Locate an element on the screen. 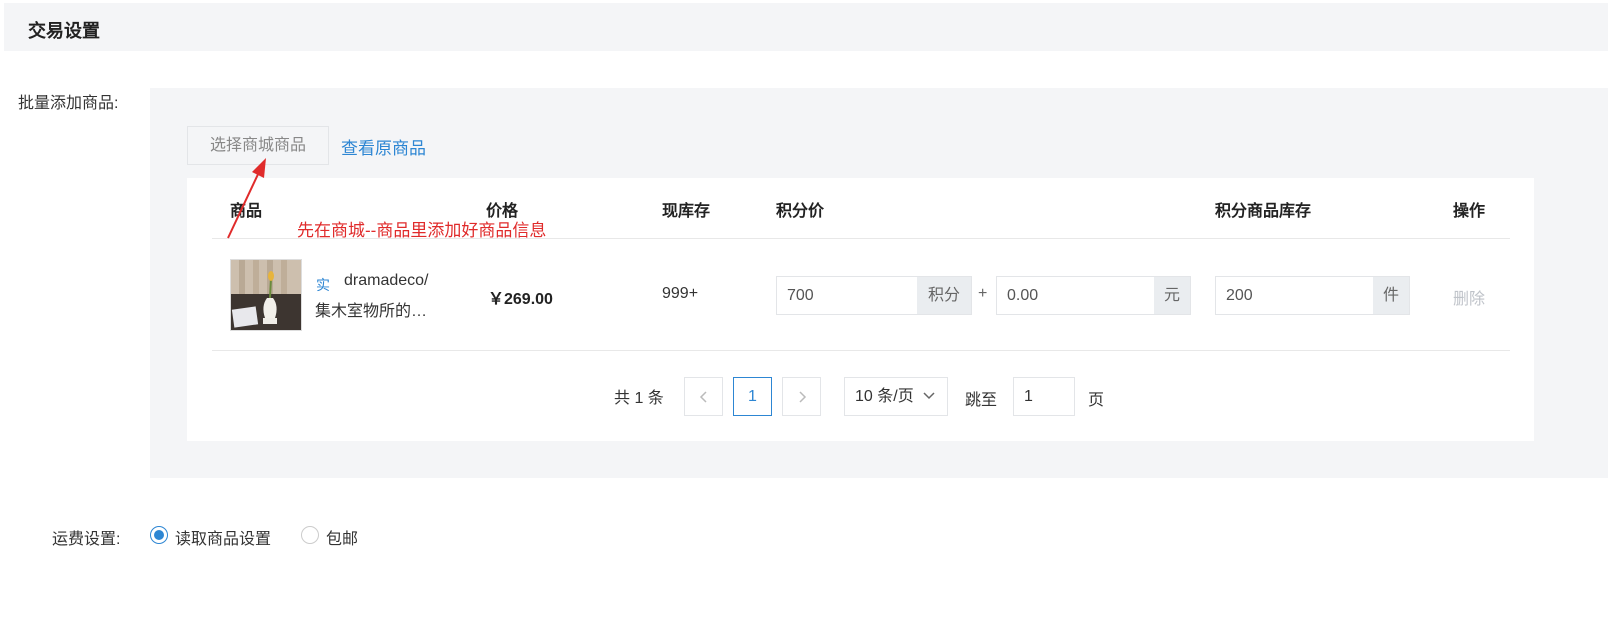  product-price: ￥269.00 is located at coordinates (520, 299).